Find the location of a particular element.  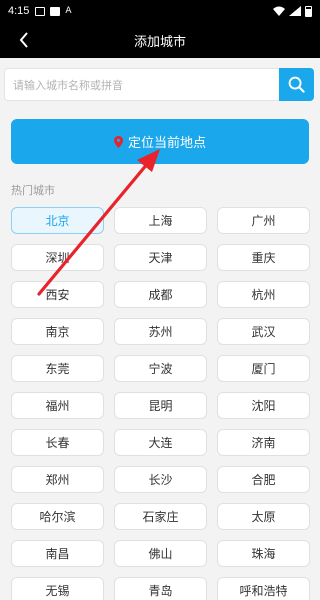

signal-icon is located at coordinates (295, 11).